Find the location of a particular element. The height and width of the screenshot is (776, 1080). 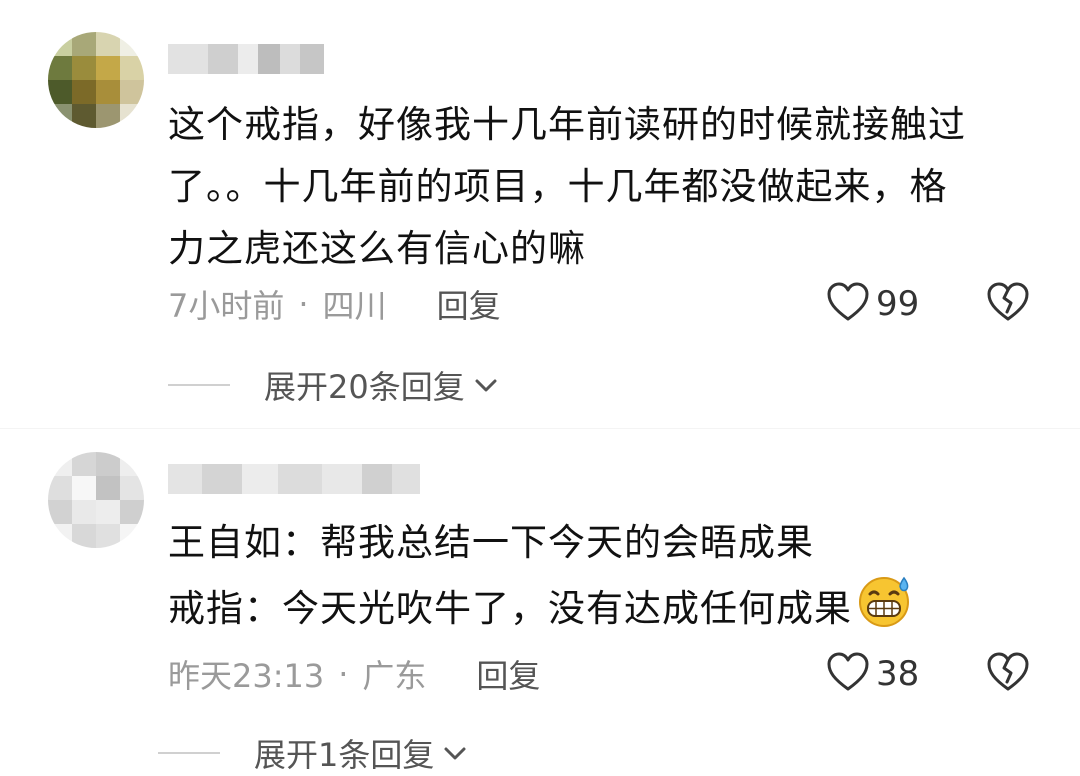

comment-location: 四川 is located at coordinates (354, 306).